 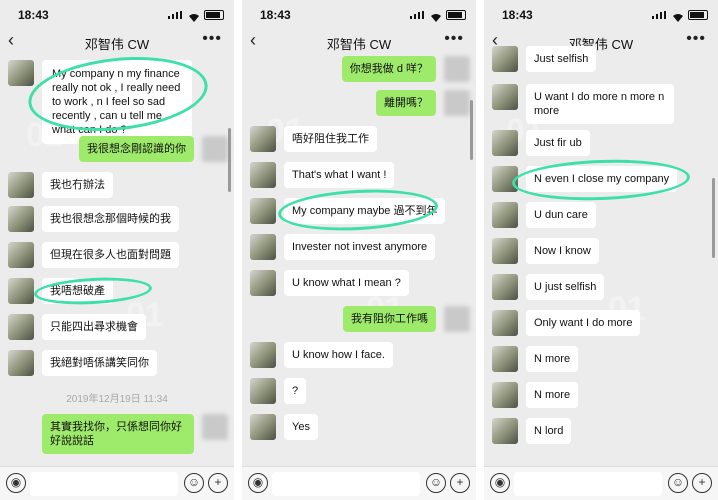 What do you see at coordinates (338, 355) in the screenshot?
I see `message-bubble: U know how I face.` at bounding box center [338, 355].